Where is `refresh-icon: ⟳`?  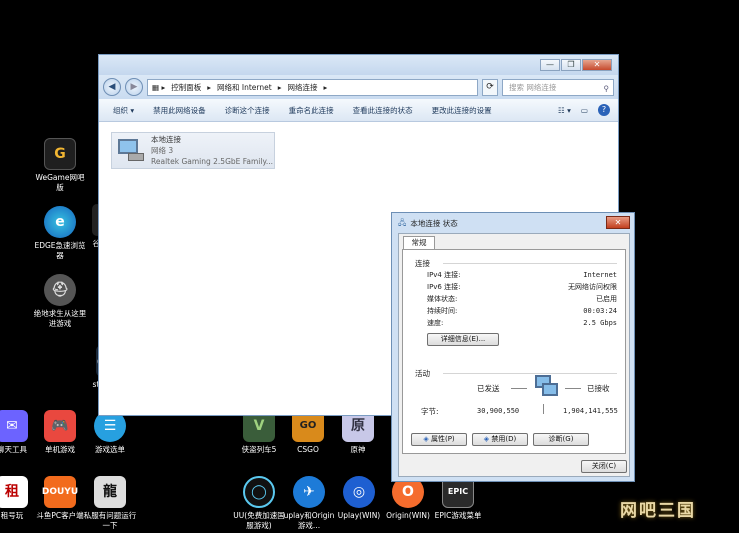 refresh-icon: ⟳ is located at coordinates (490, 87).